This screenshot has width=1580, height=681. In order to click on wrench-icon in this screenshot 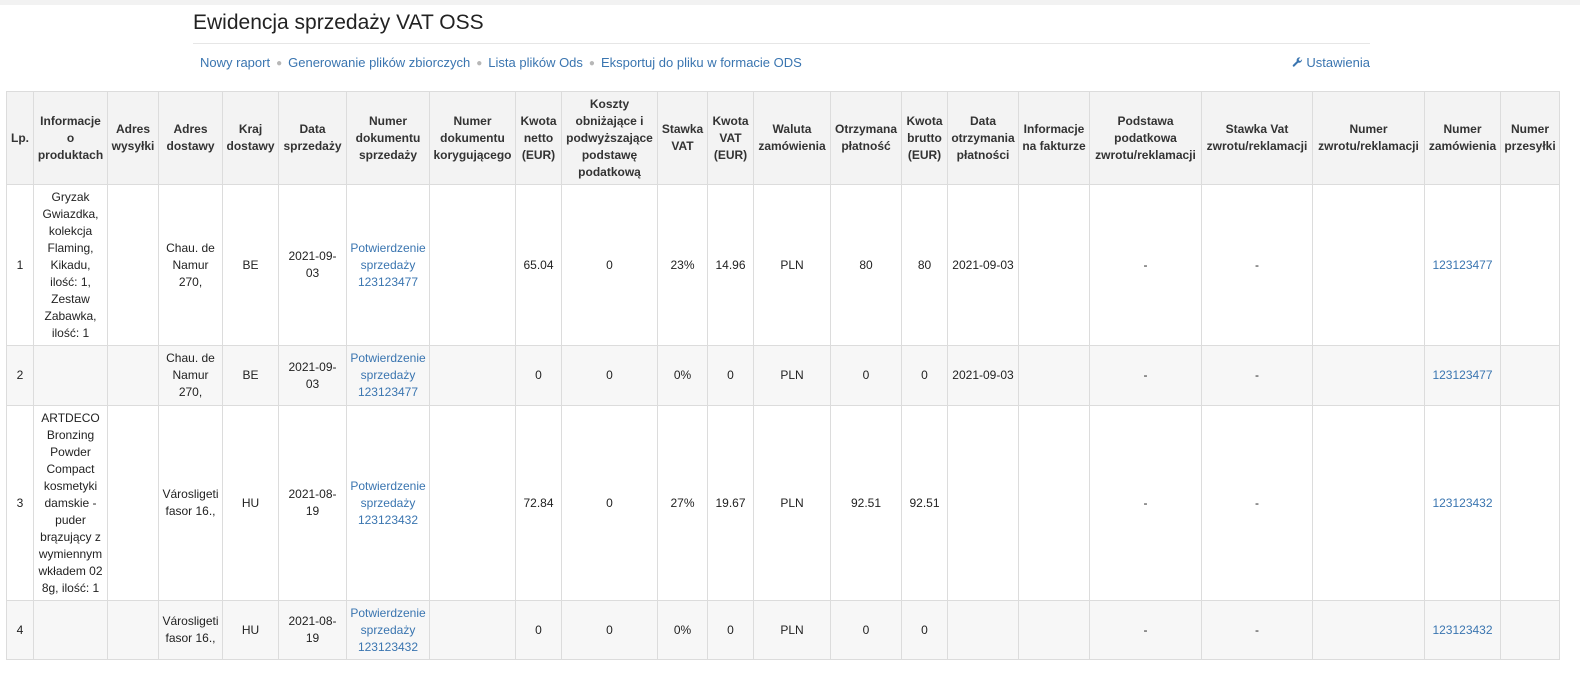, I will do `click(1298, 62)`.